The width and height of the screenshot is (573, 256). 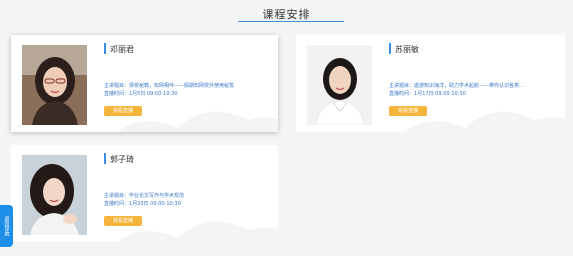 What do you see at coordinates (407, 49) in the screenshot?
I see `teacher-name: 苏丽敏` at bounding box center [407, 49].